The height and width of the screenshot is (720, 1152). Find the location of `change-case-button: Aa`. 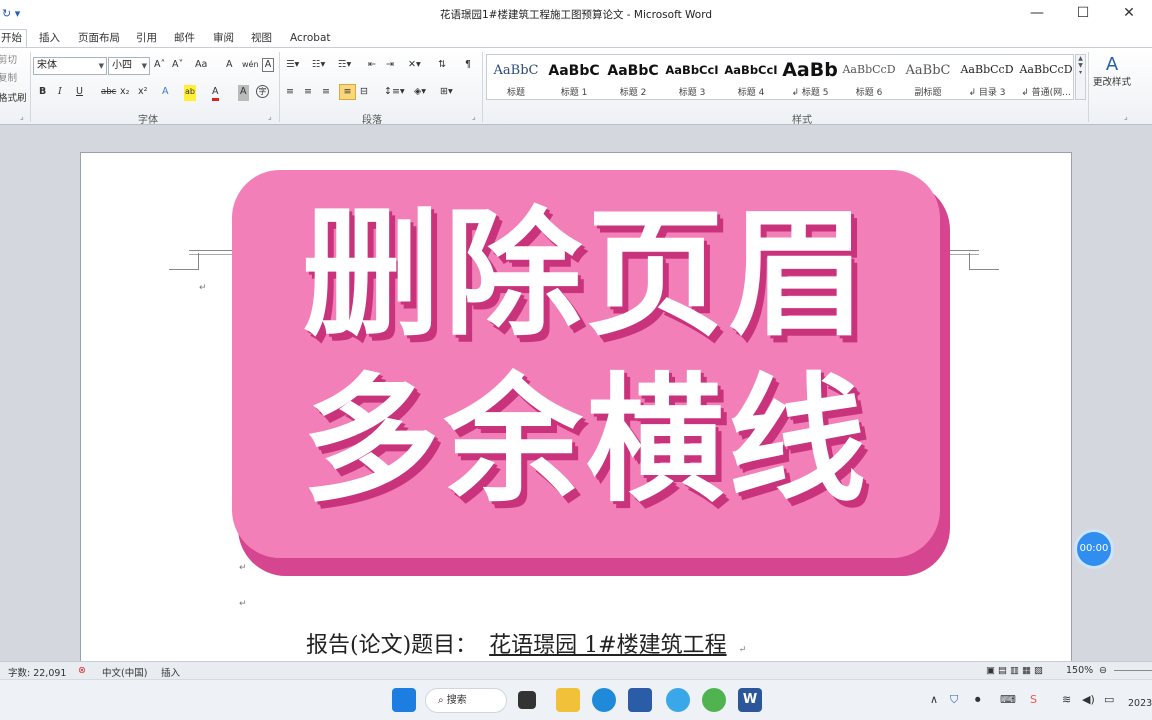

change-case-button: Aa is located at coordinates (201, 66).